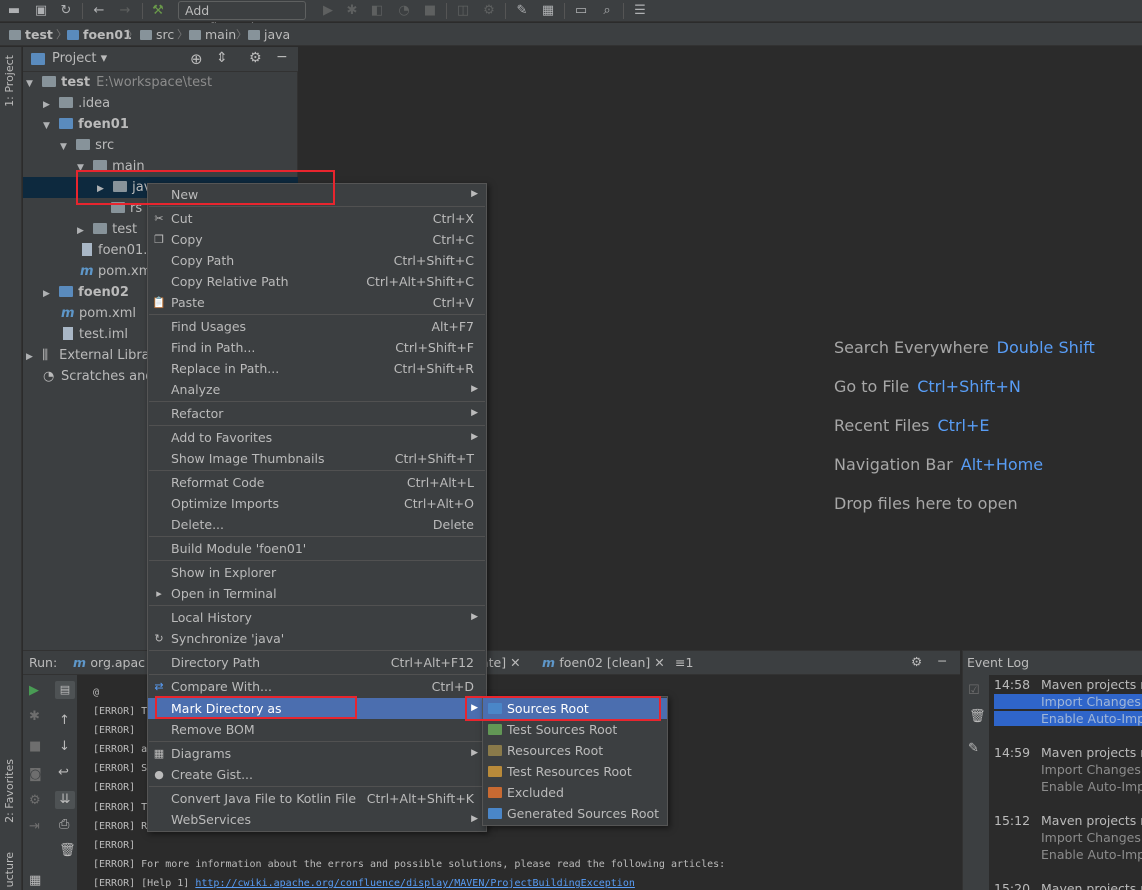 Image resolution: width=1142 pixels, height=890 pixels. I want to click on vcs-update-icon: ⚙, so click(489, 11).